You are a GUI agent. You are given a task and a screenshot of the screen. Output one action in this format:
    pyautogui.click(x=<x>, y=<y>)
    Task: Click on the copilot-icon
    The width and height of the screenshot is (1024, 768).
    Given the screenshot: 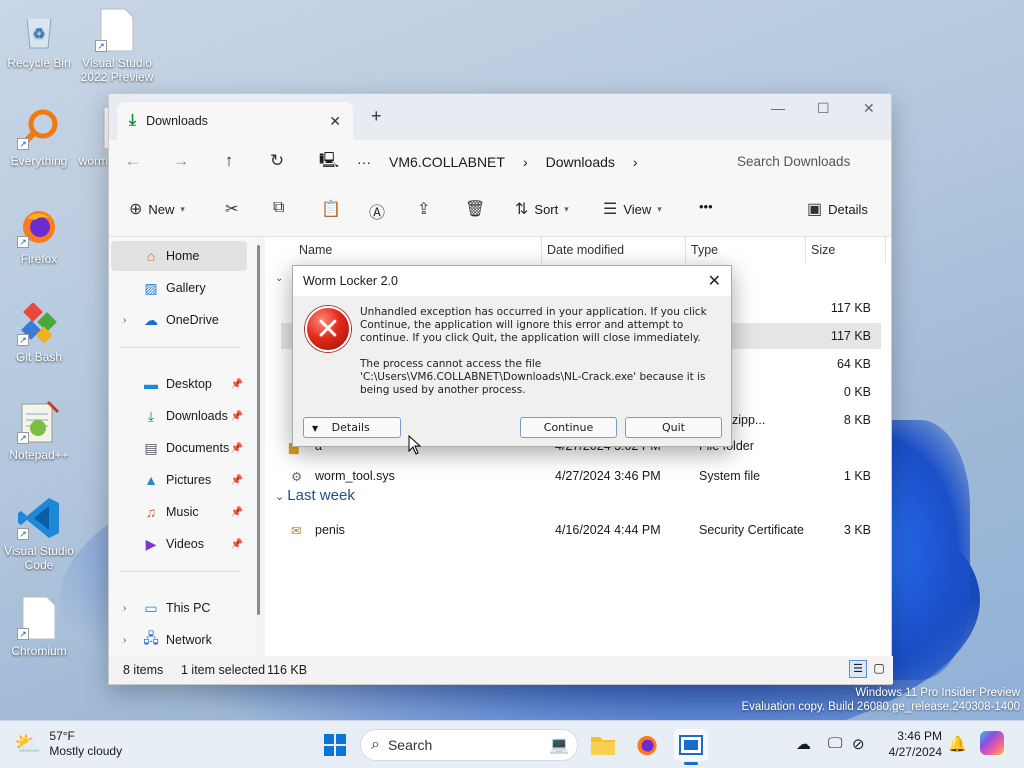 What is the action you would take?
    pyautogui.click(x=992, y=743)
    